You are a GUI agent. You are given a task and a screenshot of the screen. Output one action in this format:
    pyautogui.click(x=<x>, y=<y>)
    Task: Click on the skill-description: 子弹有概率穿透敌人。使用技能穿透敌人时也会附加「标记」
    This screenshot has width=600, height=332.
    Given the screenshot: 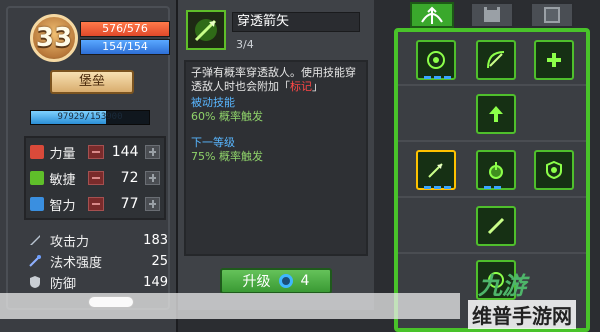 What is the action you would take?
    pyautogui.click(x=276, y=80)
    